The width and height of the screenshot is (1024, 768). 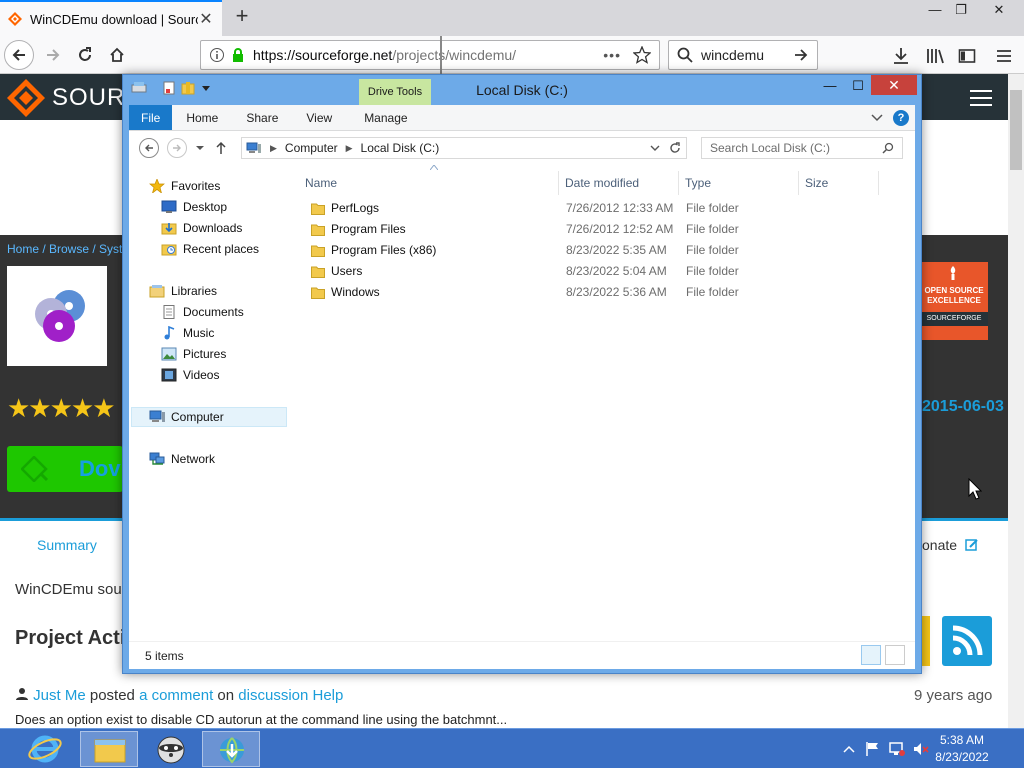 What do you see at coordinates (605, 292) in the screenshot?
I see `table-row: Windows 8/23/2022 5:36 AM File folder` at bounding box center [605, 292].